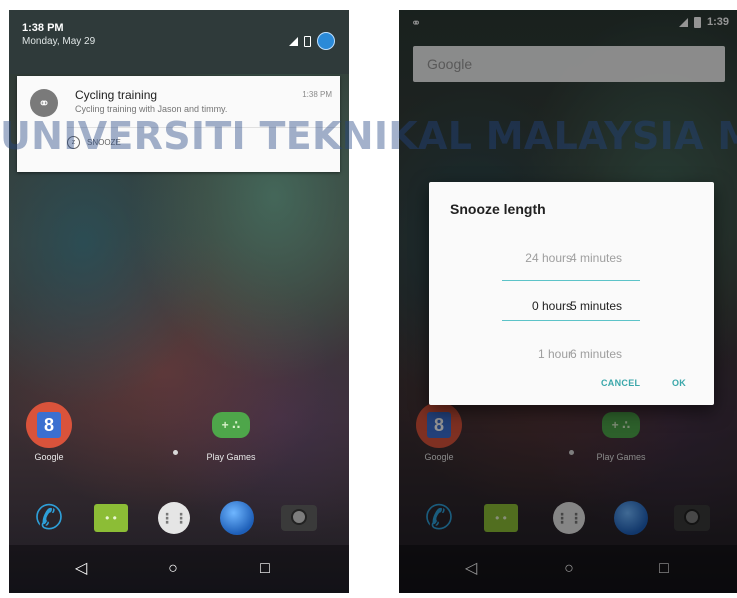 This screenshot has height=598, width=737. I want to click on bike-notification-icon: ⚭, so click(416, 23).